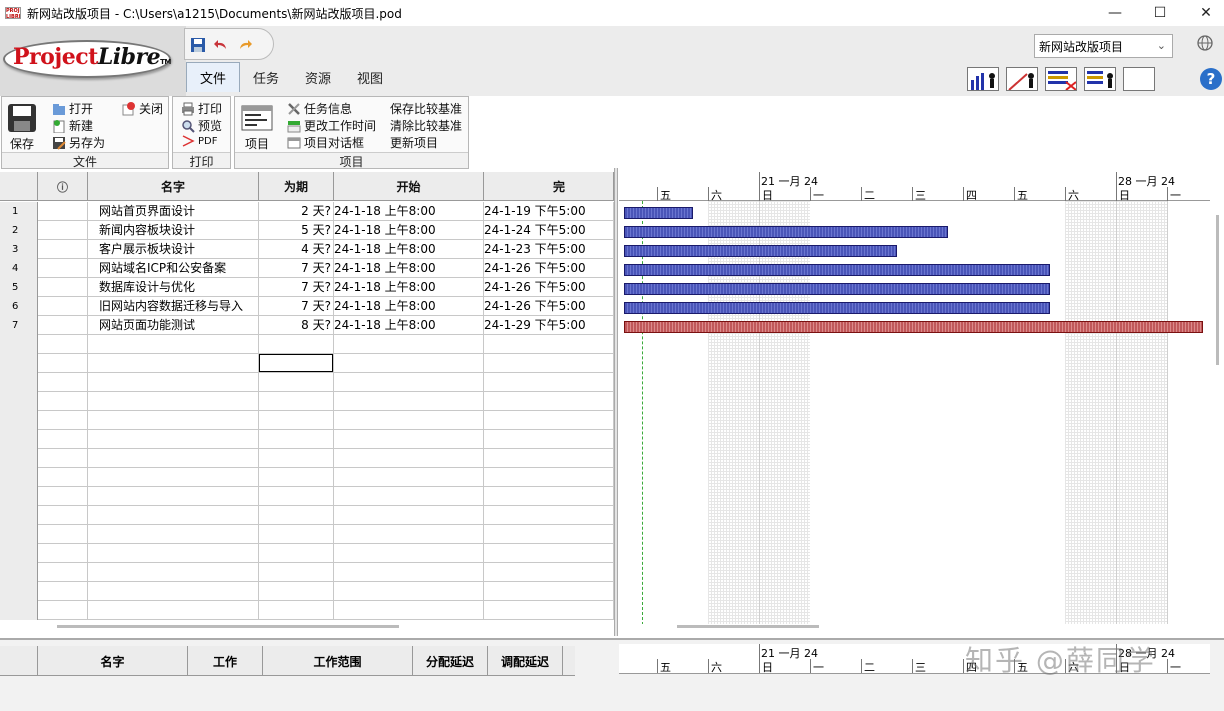  Describe the element at coordinates (296, 230) in the screenshot. I see `task-duration-cell: 5 天?` at that location.